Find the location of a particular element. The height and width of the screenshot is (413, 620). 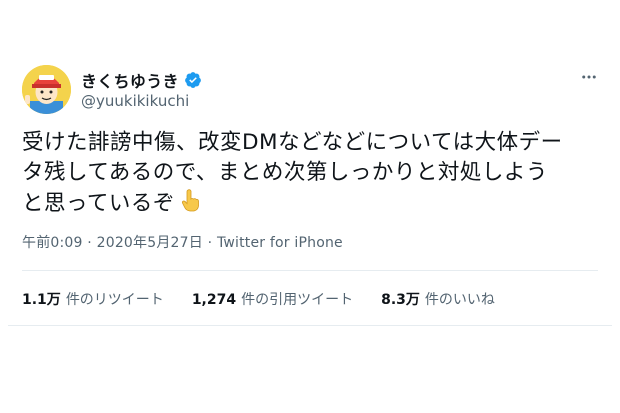

avatar-illustration is located at coordinates (46, 89).